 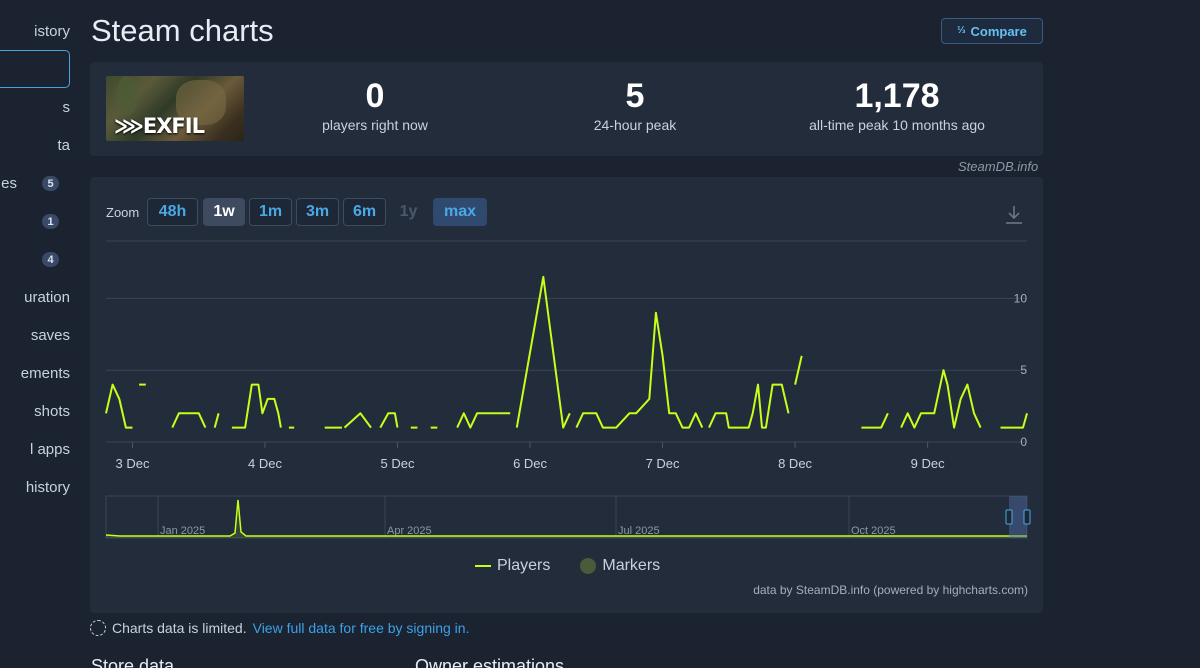 I want to click on navigator-tick-label: Jul 2025, so click(x=639, y=531).